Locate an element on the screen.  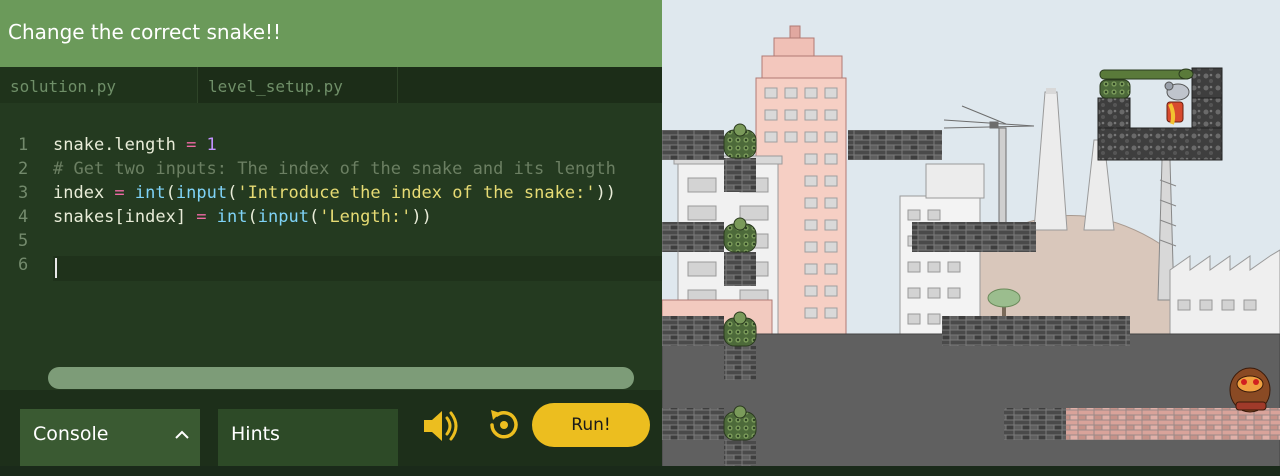
code-token: snake.length is located at coordinates (120, 145).